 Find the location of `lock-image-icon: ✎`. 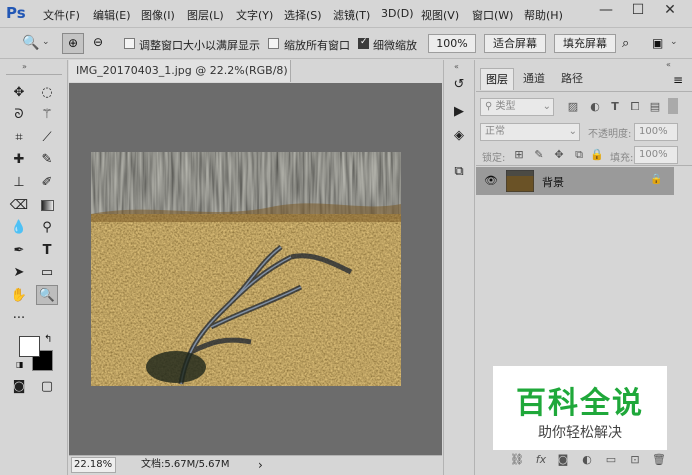

lock-image-icon: ✎ is located at coordinates (539, 154).